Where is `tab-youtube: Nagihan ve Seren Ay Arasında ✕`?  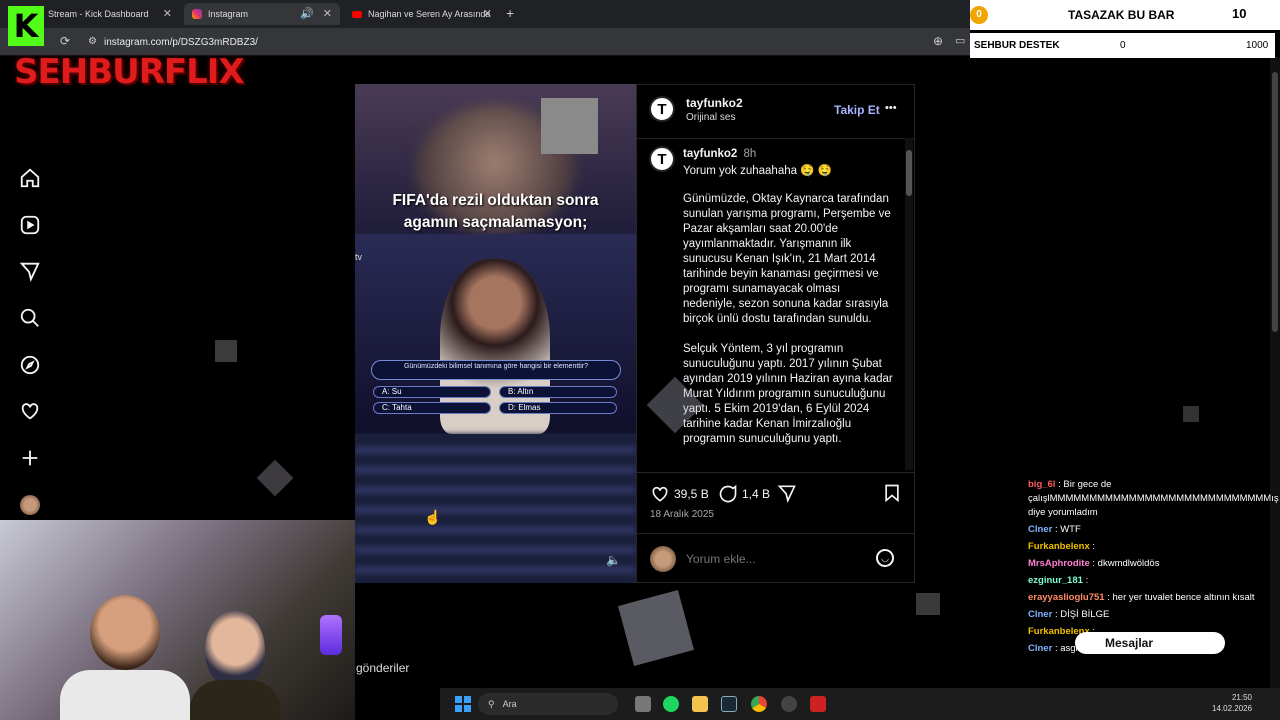 tab-youtube: Nagihan ve Seren Ay Arasında ✕ is located at coordinates (422, 14).